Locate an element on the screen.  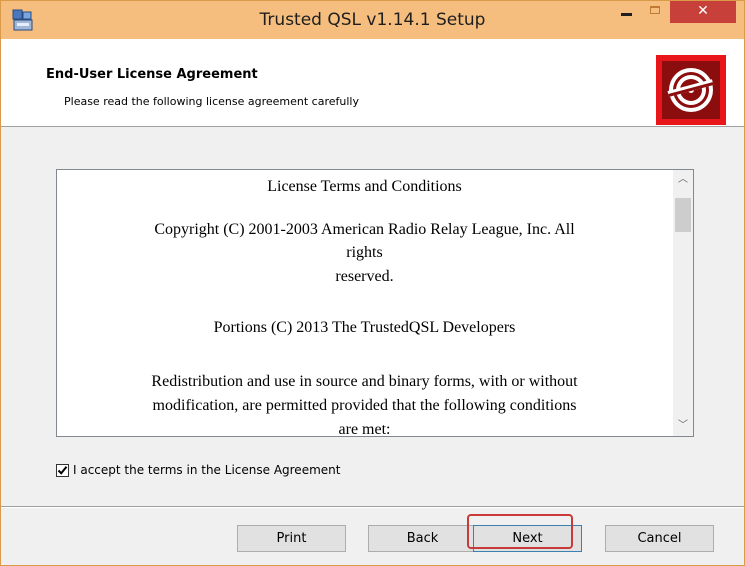
license-line: rights is located at coordinates (364, 252).